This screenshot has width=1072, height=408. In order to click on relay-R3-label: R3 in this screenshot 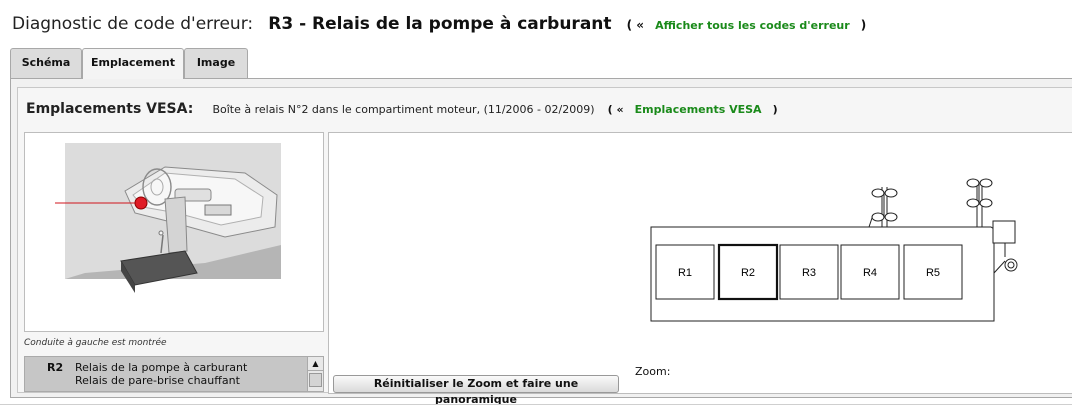, I will do `click(809, 273)`.